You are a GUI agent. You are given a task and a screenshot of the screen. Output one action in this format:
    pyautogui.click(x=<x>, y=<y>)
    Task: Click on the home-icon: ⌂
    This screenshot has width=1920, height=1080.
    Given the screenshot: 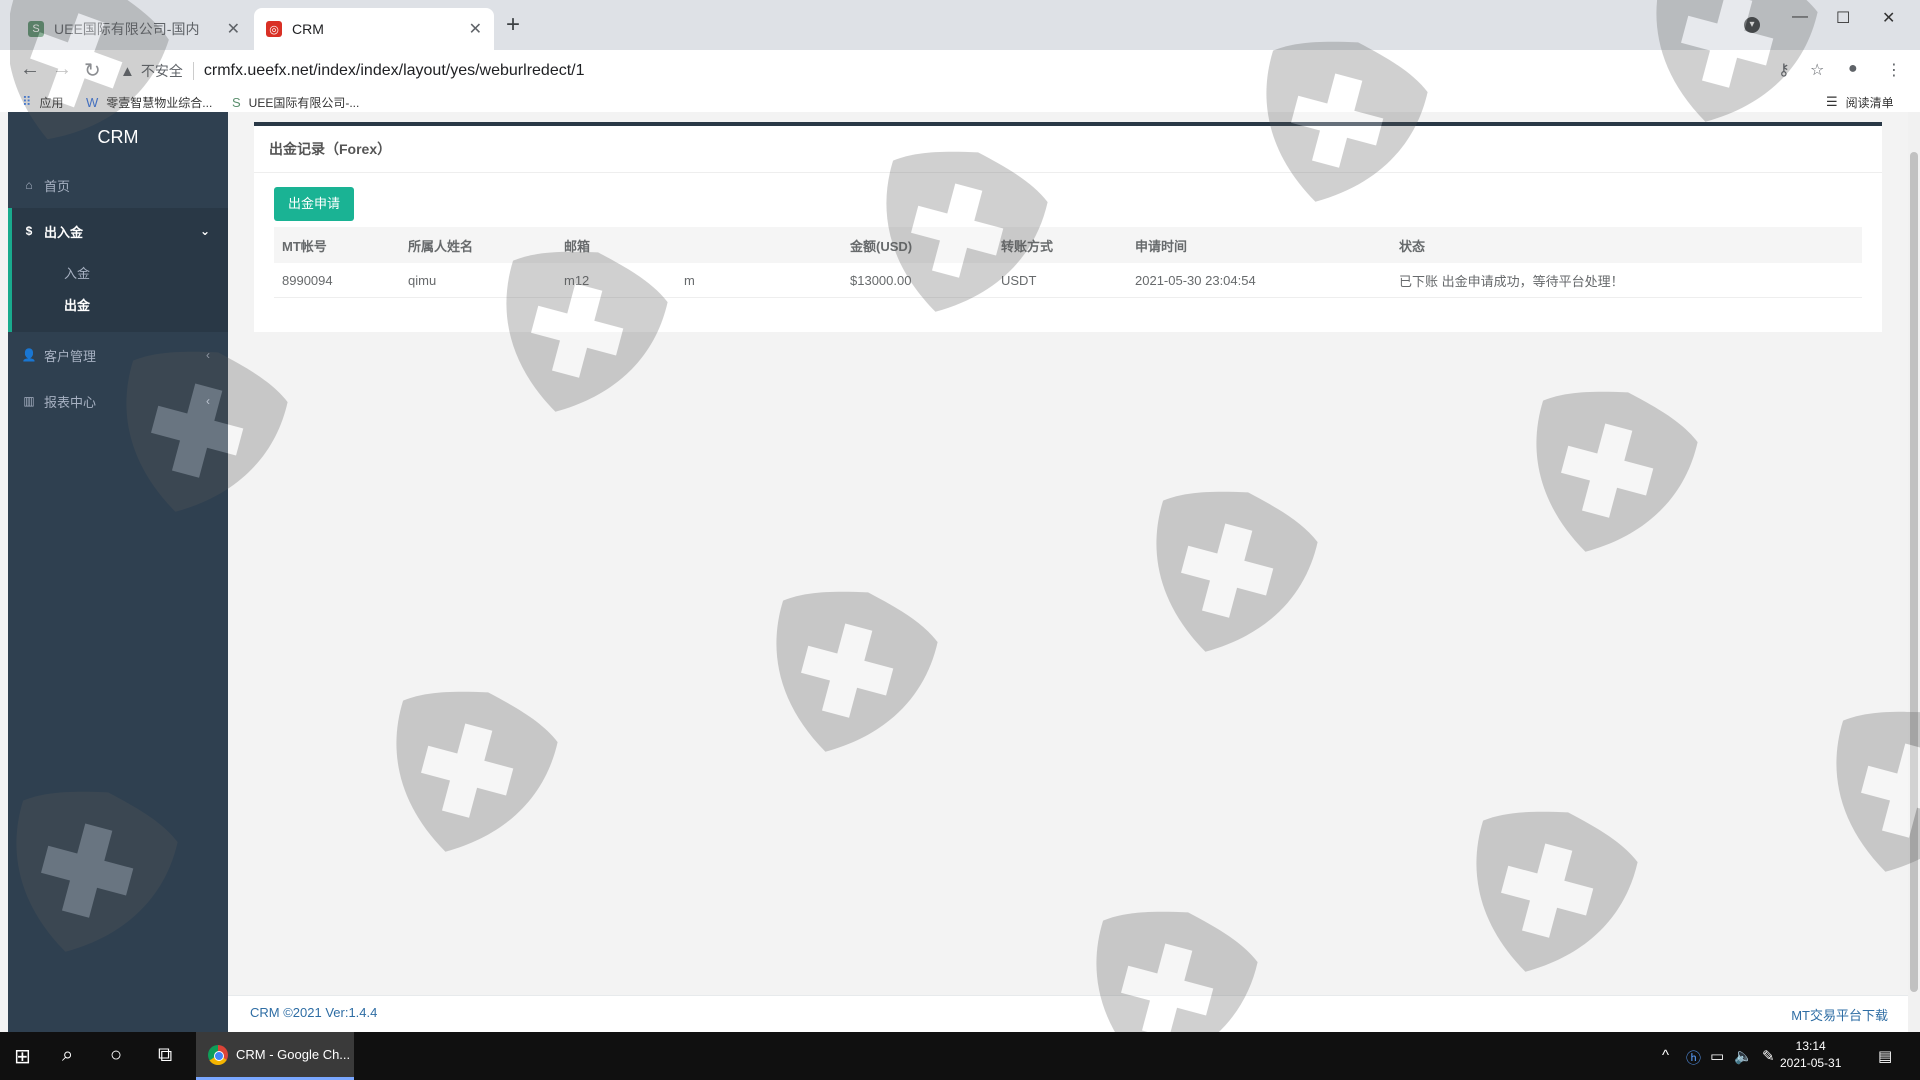 What is the action you would take?
    pyautogui.click(x=29, y=185)
    